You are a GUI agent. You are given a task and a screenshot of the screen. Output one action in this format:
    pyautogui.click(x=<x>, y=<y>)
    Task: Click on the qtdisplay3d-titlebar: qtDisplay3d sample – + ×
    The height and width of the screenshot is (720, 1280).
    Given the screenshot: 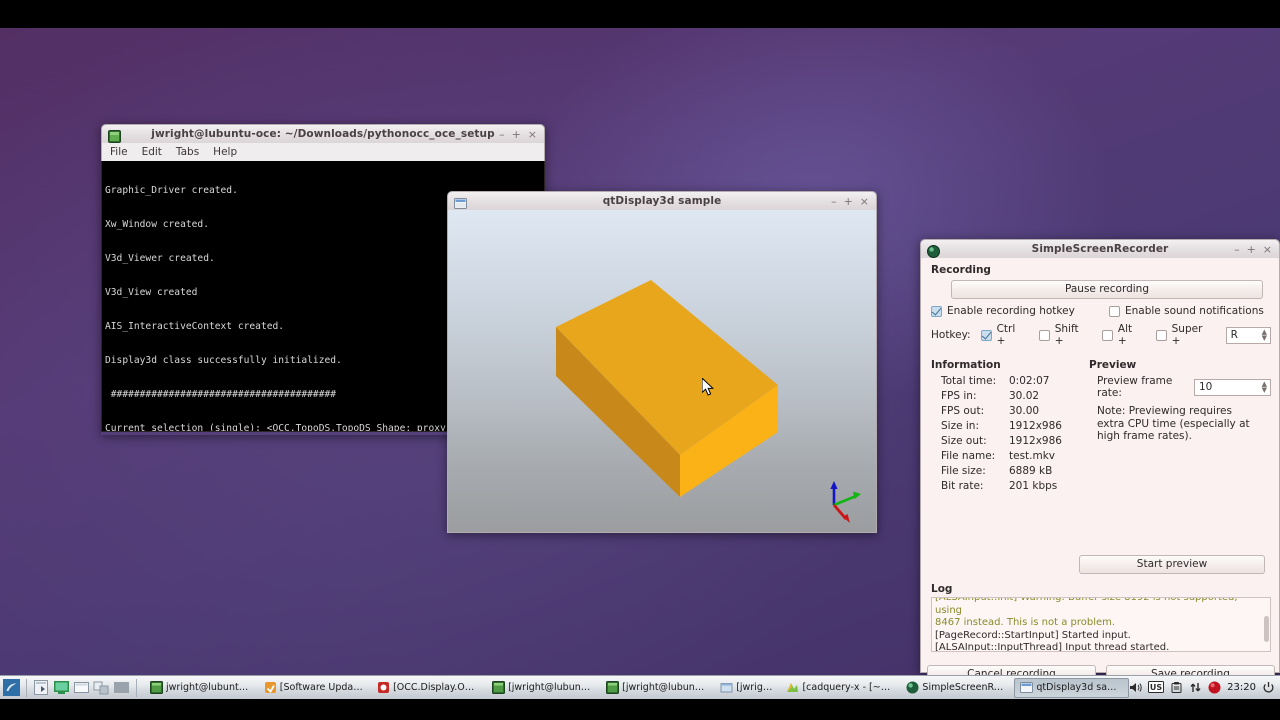 What is the action you would take?
    pyautogui.click(x=662, y=200)
    